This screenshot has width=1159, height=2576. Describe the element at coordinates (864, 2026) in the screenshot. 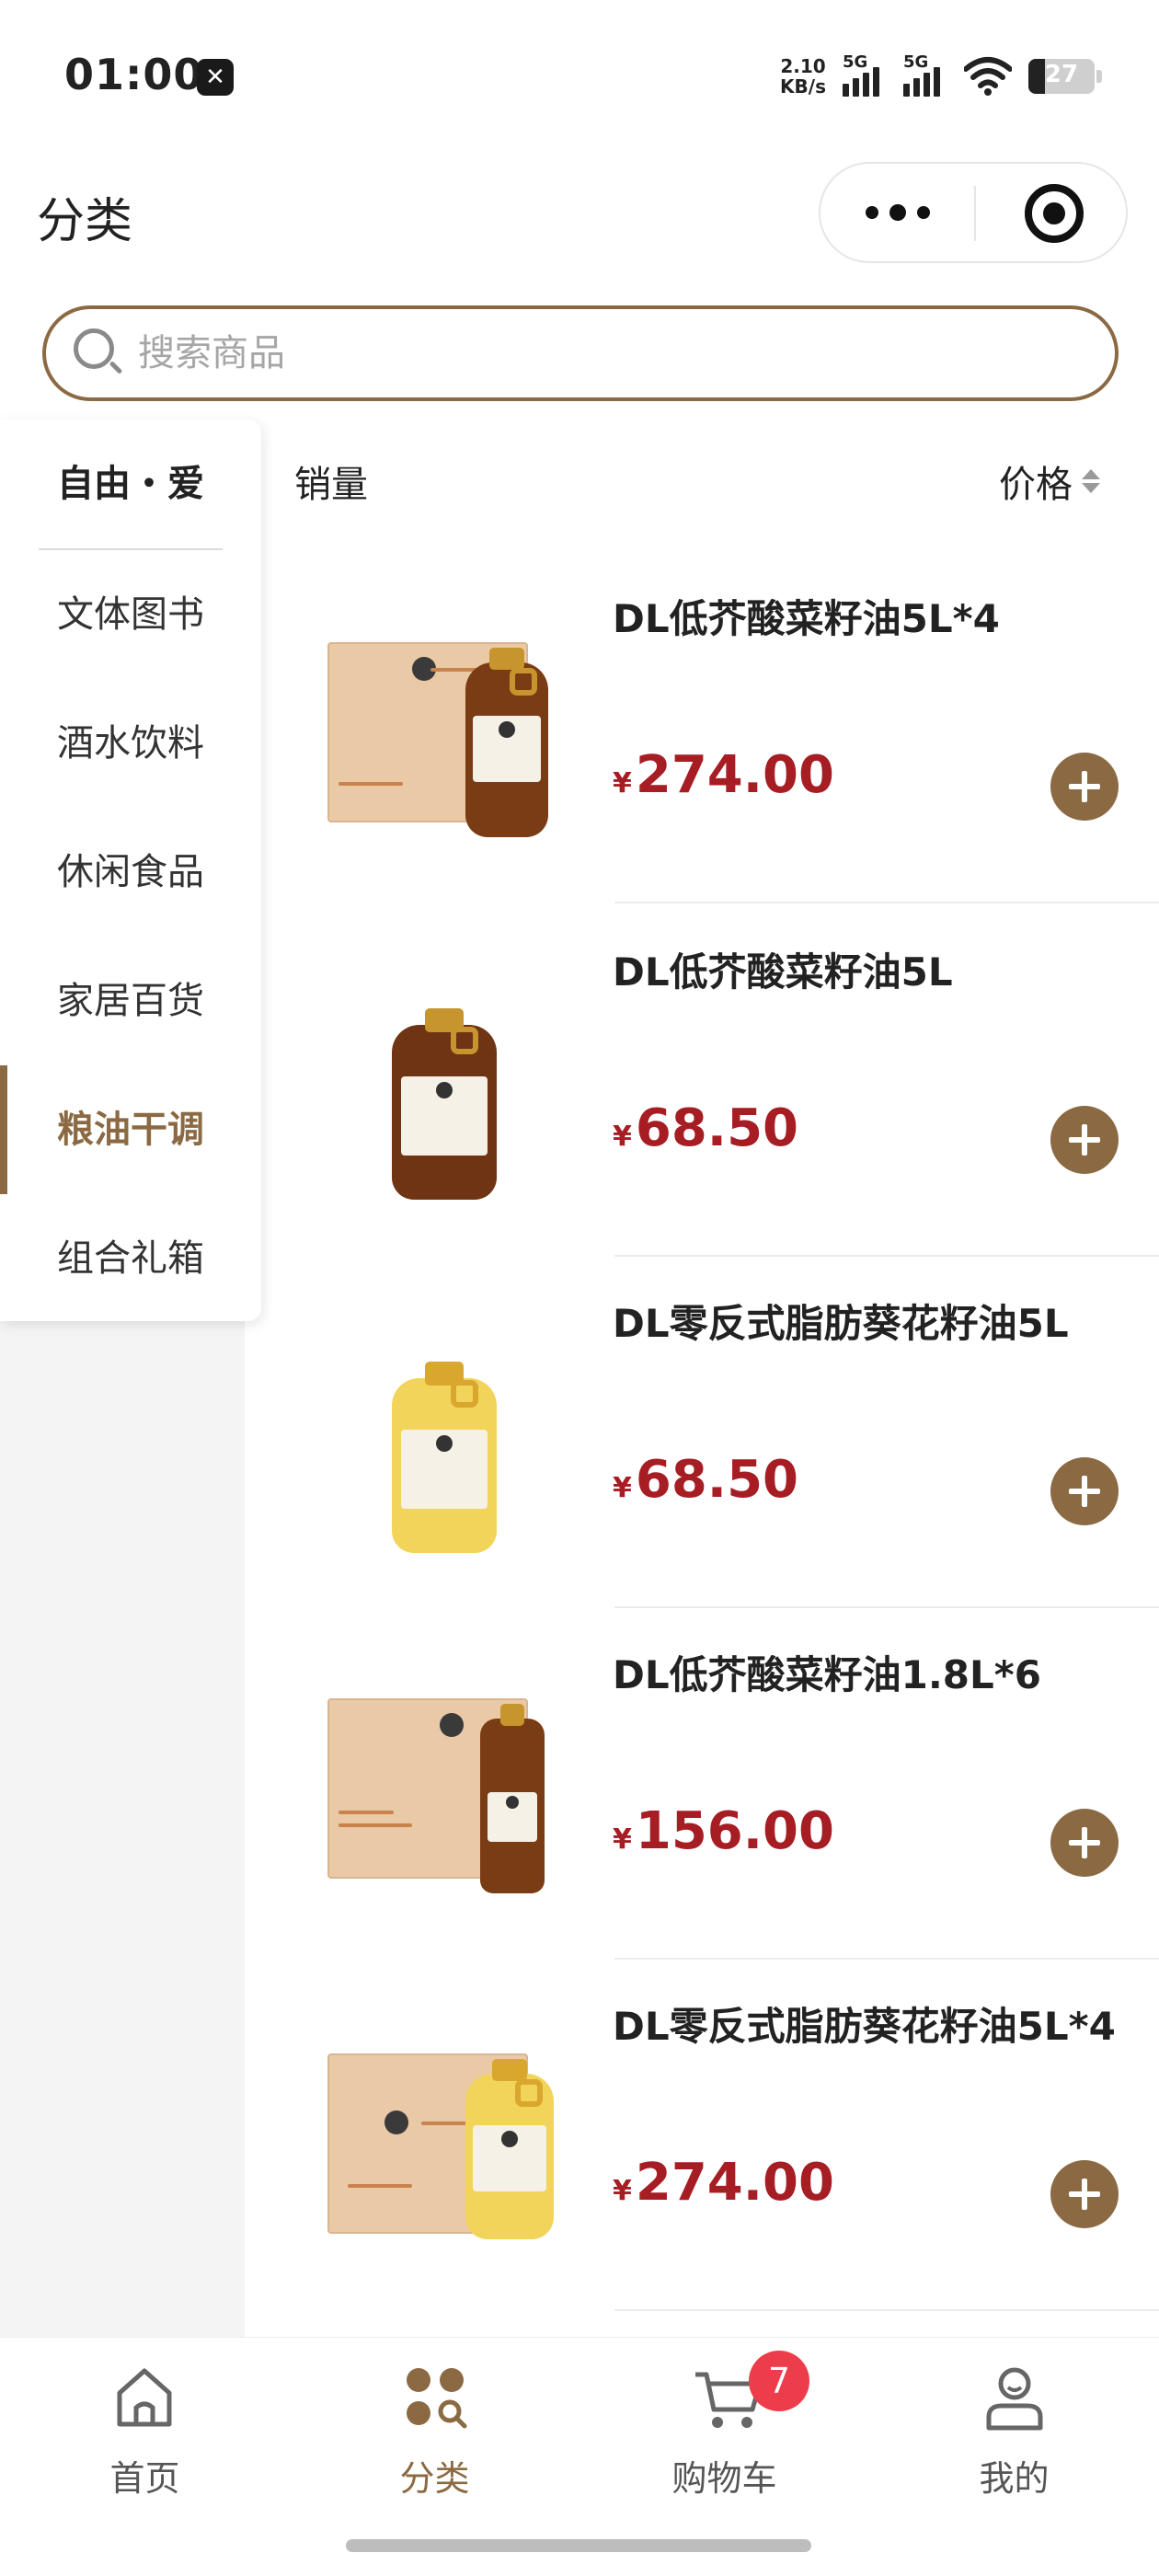

I see `product-name: DL零反式脂肪葵花籽油5L*4` at that location.